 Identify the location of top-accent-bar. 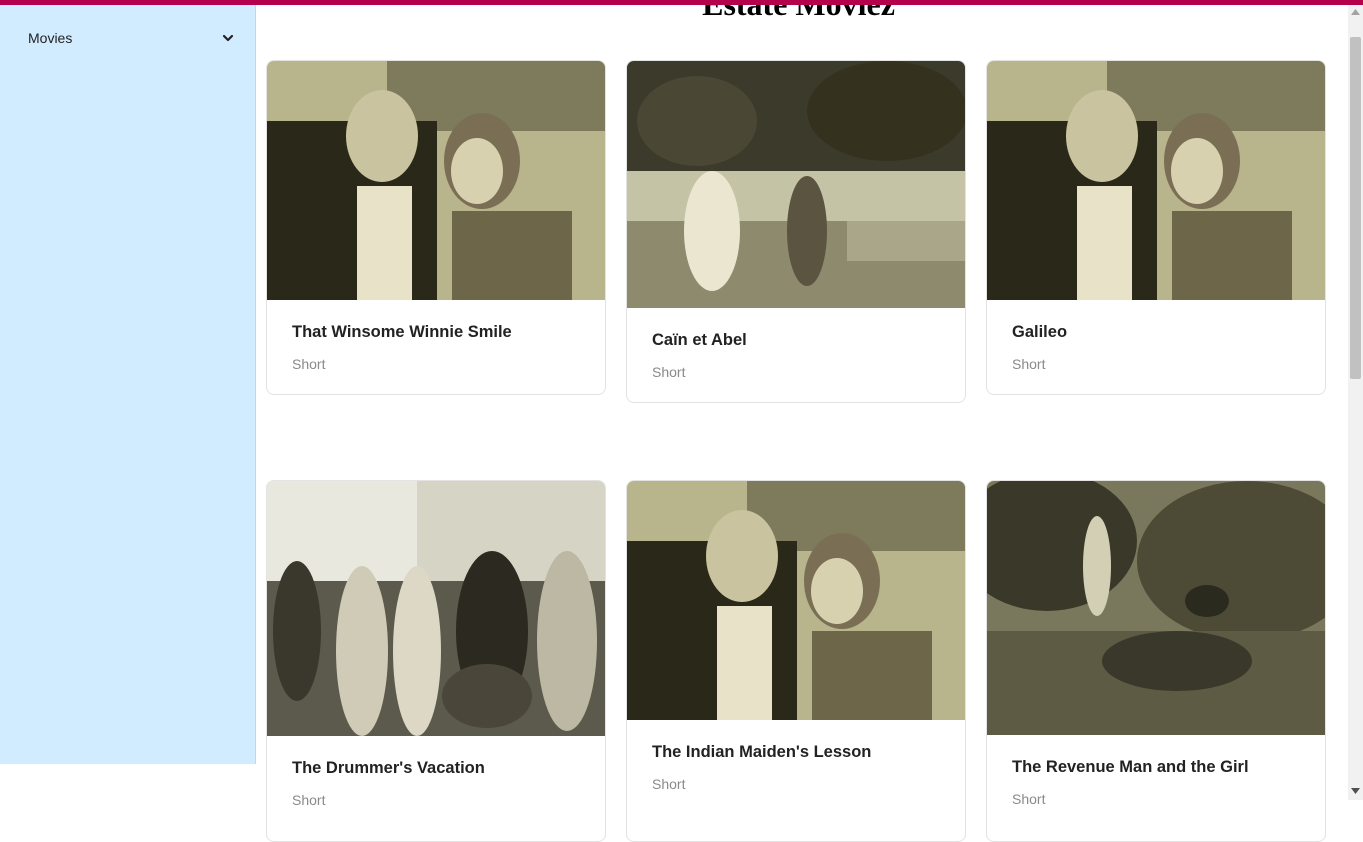
(681, 2).